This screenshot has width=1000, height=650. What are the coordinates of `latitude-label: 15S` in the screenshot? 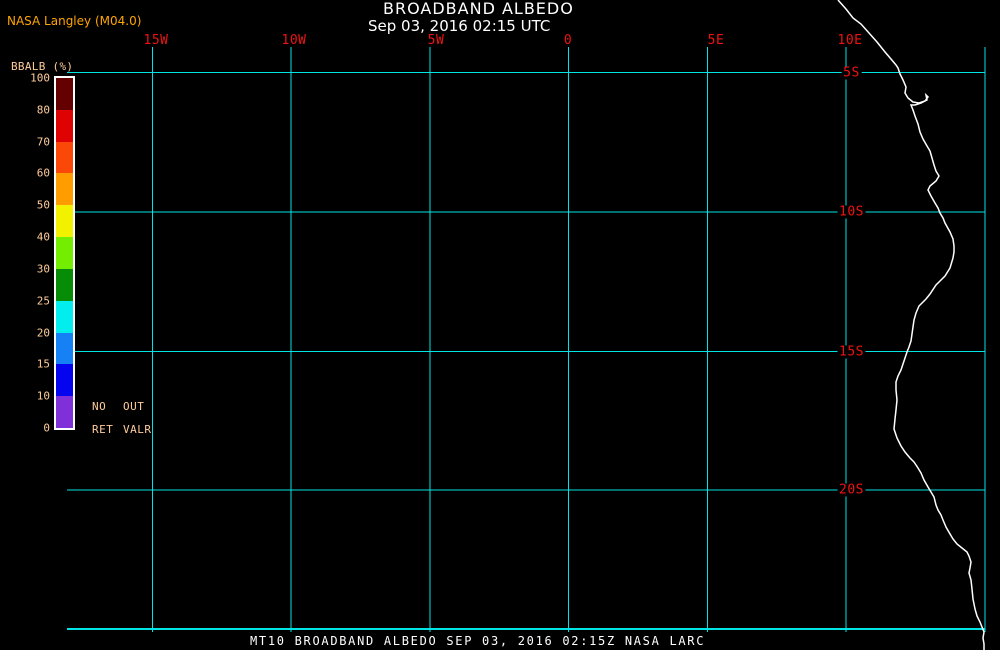 It's located at (851, 351).